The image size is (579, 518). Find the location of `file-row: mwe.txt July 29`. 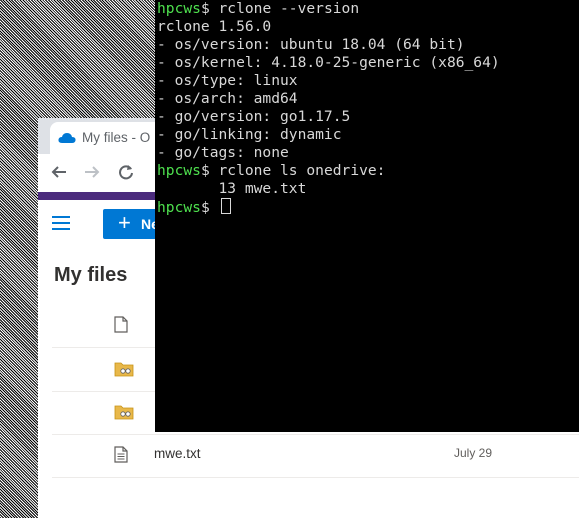

file-row: mwe.txt July 29 is located at coordinates (315, 456).